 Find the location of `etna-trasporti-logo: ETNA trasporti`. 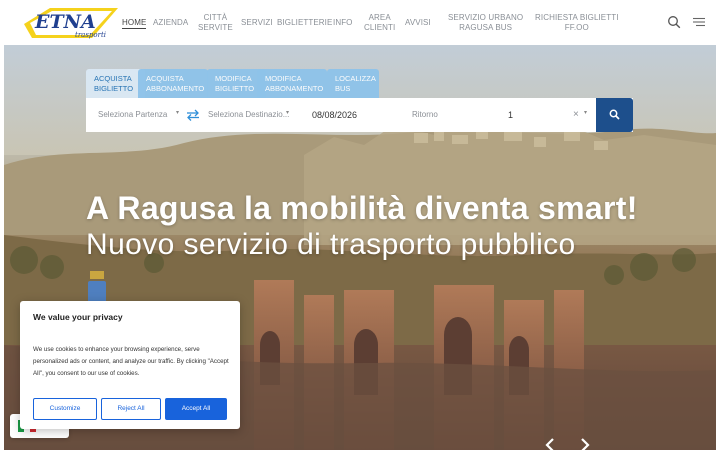

etna-trasporti-logo: ETNA trasporti is located at coordinates (70, 23).